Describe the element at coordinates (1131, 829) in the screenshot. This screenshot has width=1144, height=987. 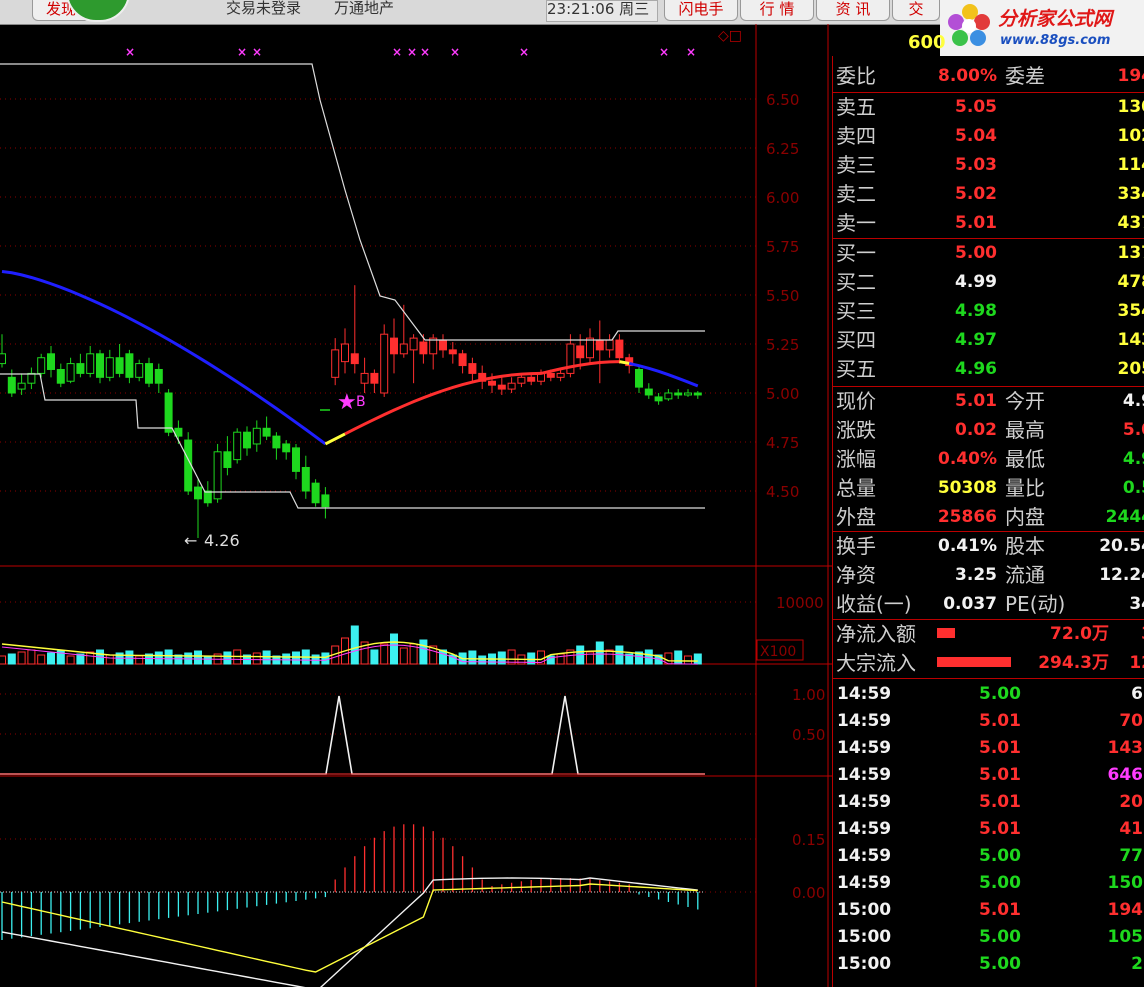
I see `tick-volume: 41` at that location.